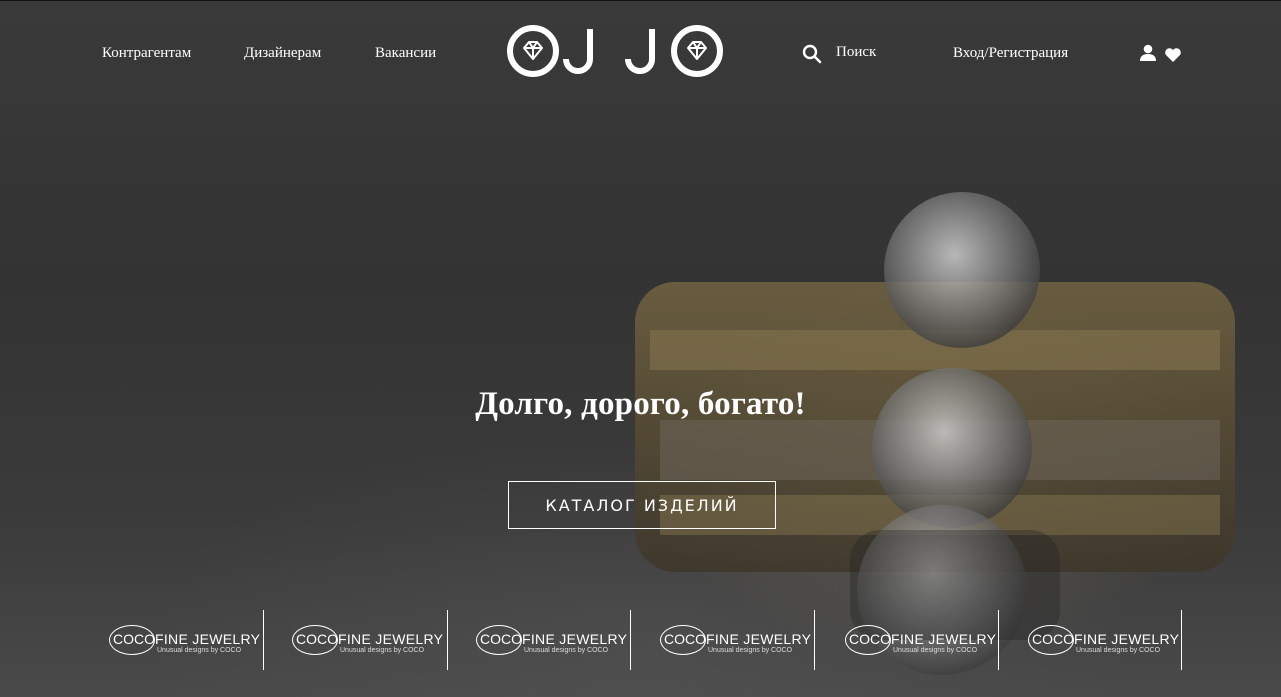  Describe the element at coordinates (615, 51) in the screenshot. I see `ojjo-logo` at that location.